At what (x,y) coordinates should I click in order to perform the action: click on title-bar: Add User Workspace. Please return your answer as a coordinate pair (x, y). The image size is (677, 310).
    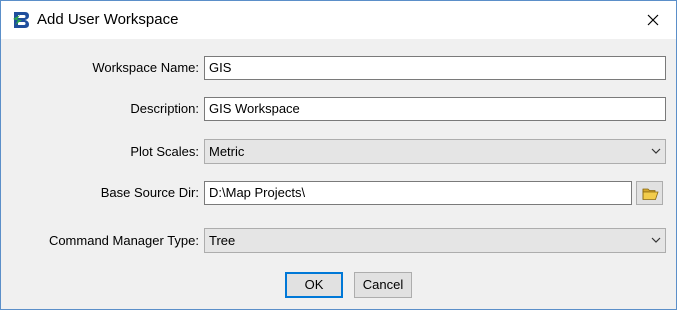
    Looking at the image, I should click on (338, 20).